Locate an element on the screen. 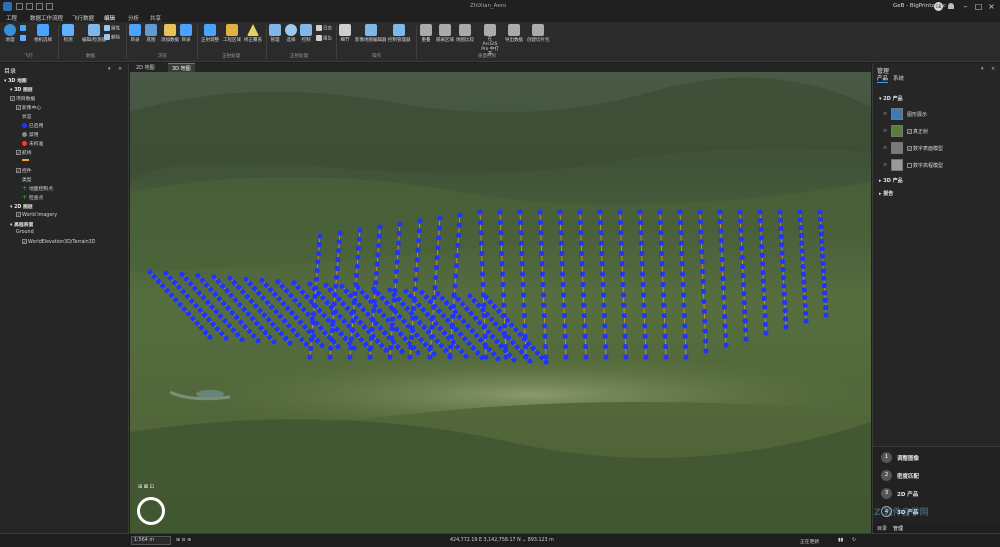 The width and height of the screenshot is (1000, 547). ribbon-button-catalog-2: 目录 is located at coordinates (186, 33).